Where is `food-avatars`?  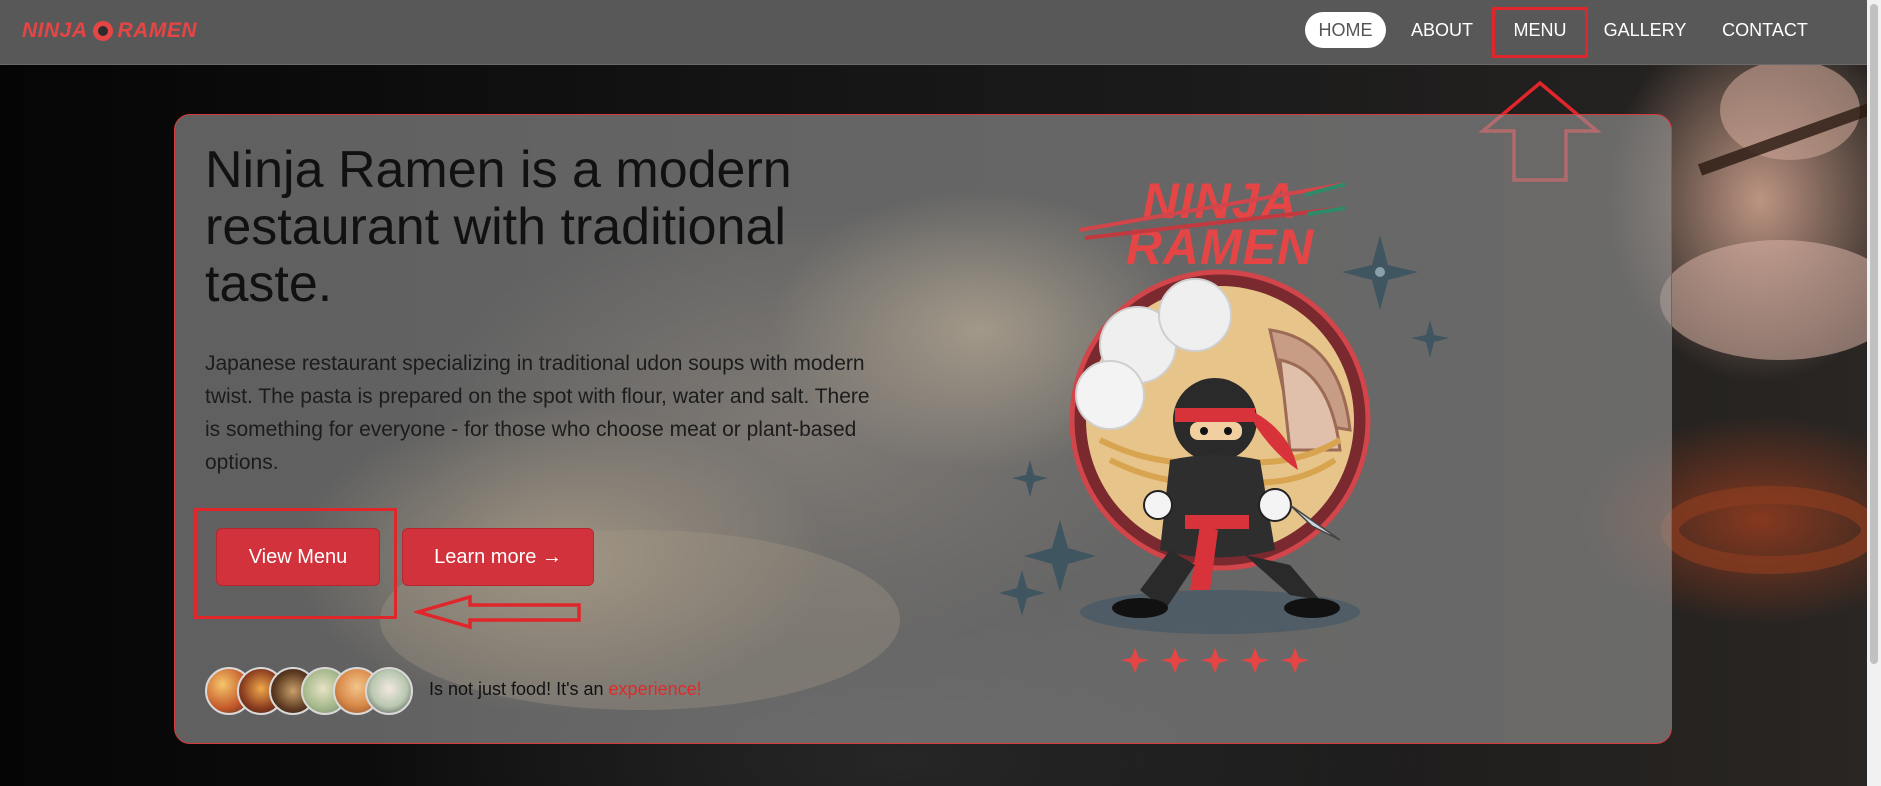 food-avatars is located at coordinates (310, 691).